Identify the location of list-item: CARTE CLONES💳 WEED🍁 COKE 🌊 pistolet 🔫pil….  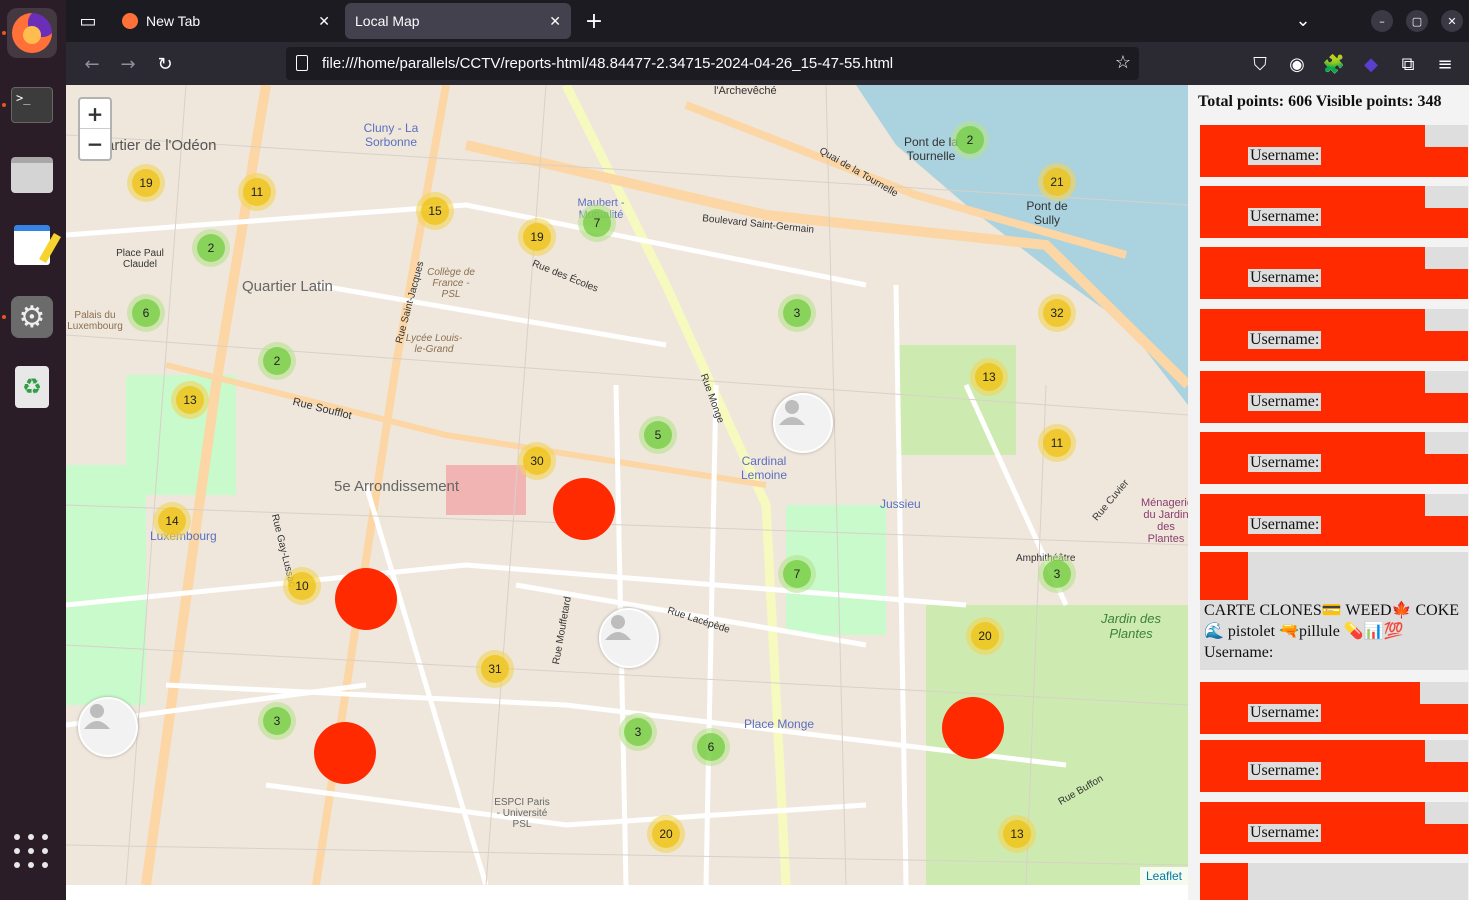
(1334, 611).